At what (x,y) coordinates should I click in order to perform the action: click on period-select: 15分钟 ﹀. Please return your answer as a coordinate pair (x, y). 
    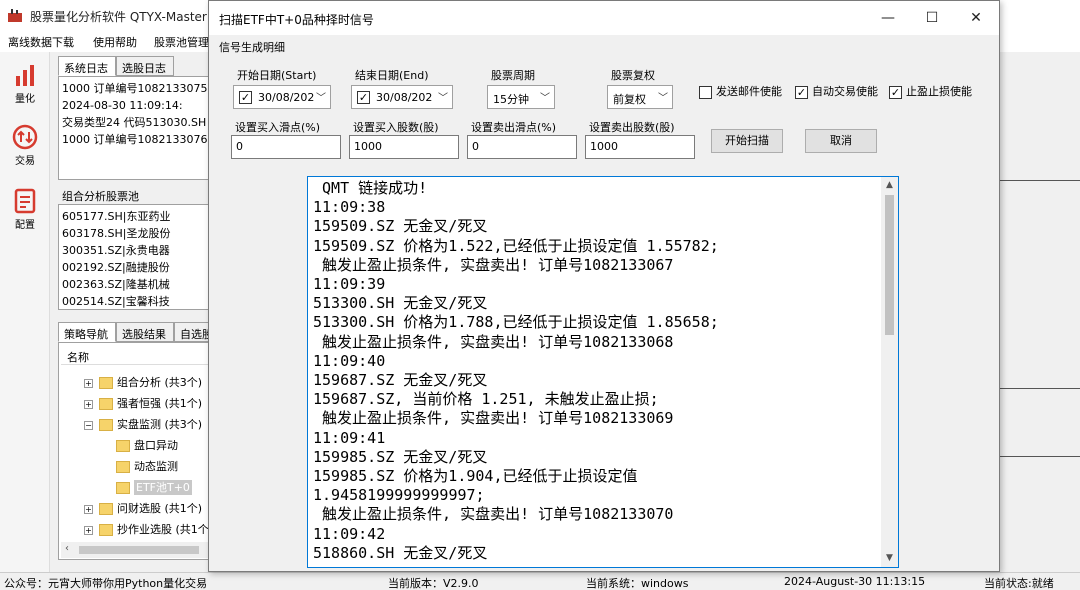
    Looking at the image, I should click on (521, 97).